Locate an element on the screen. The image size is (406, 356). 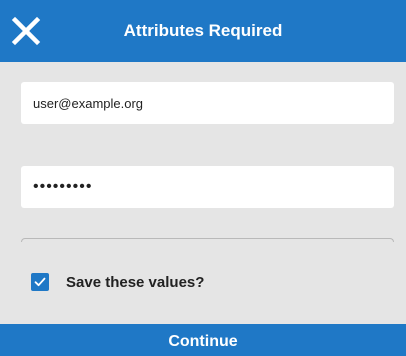
continue-button: Continue is located at coordinates (203, 340).